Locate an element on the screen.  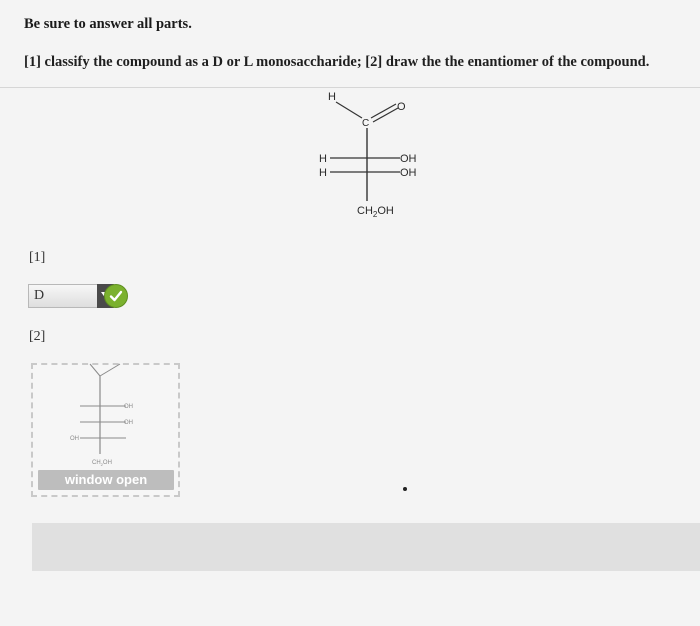
correct-check-icon is located at coordinates (116, 296).